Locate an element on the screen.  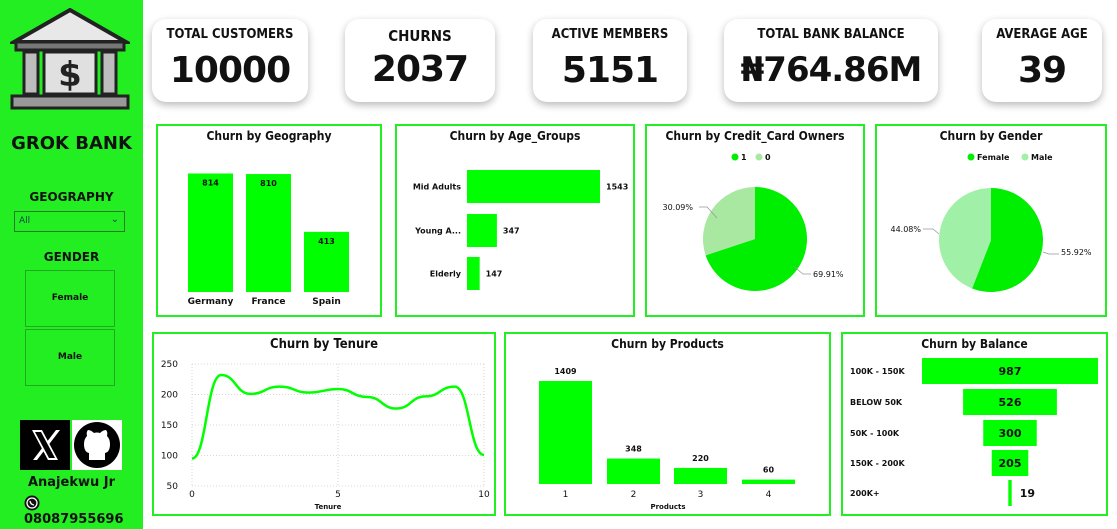
phone-number: 08087955696 is located at coordinates (74, 519).